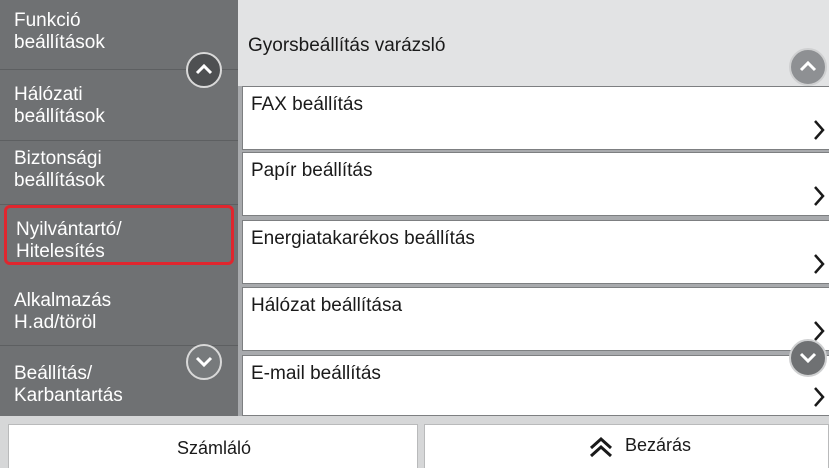 This screenshot has width=829, height=468. I want to click on bottom-bar: Számláló Bezárás, so click(414, 442).